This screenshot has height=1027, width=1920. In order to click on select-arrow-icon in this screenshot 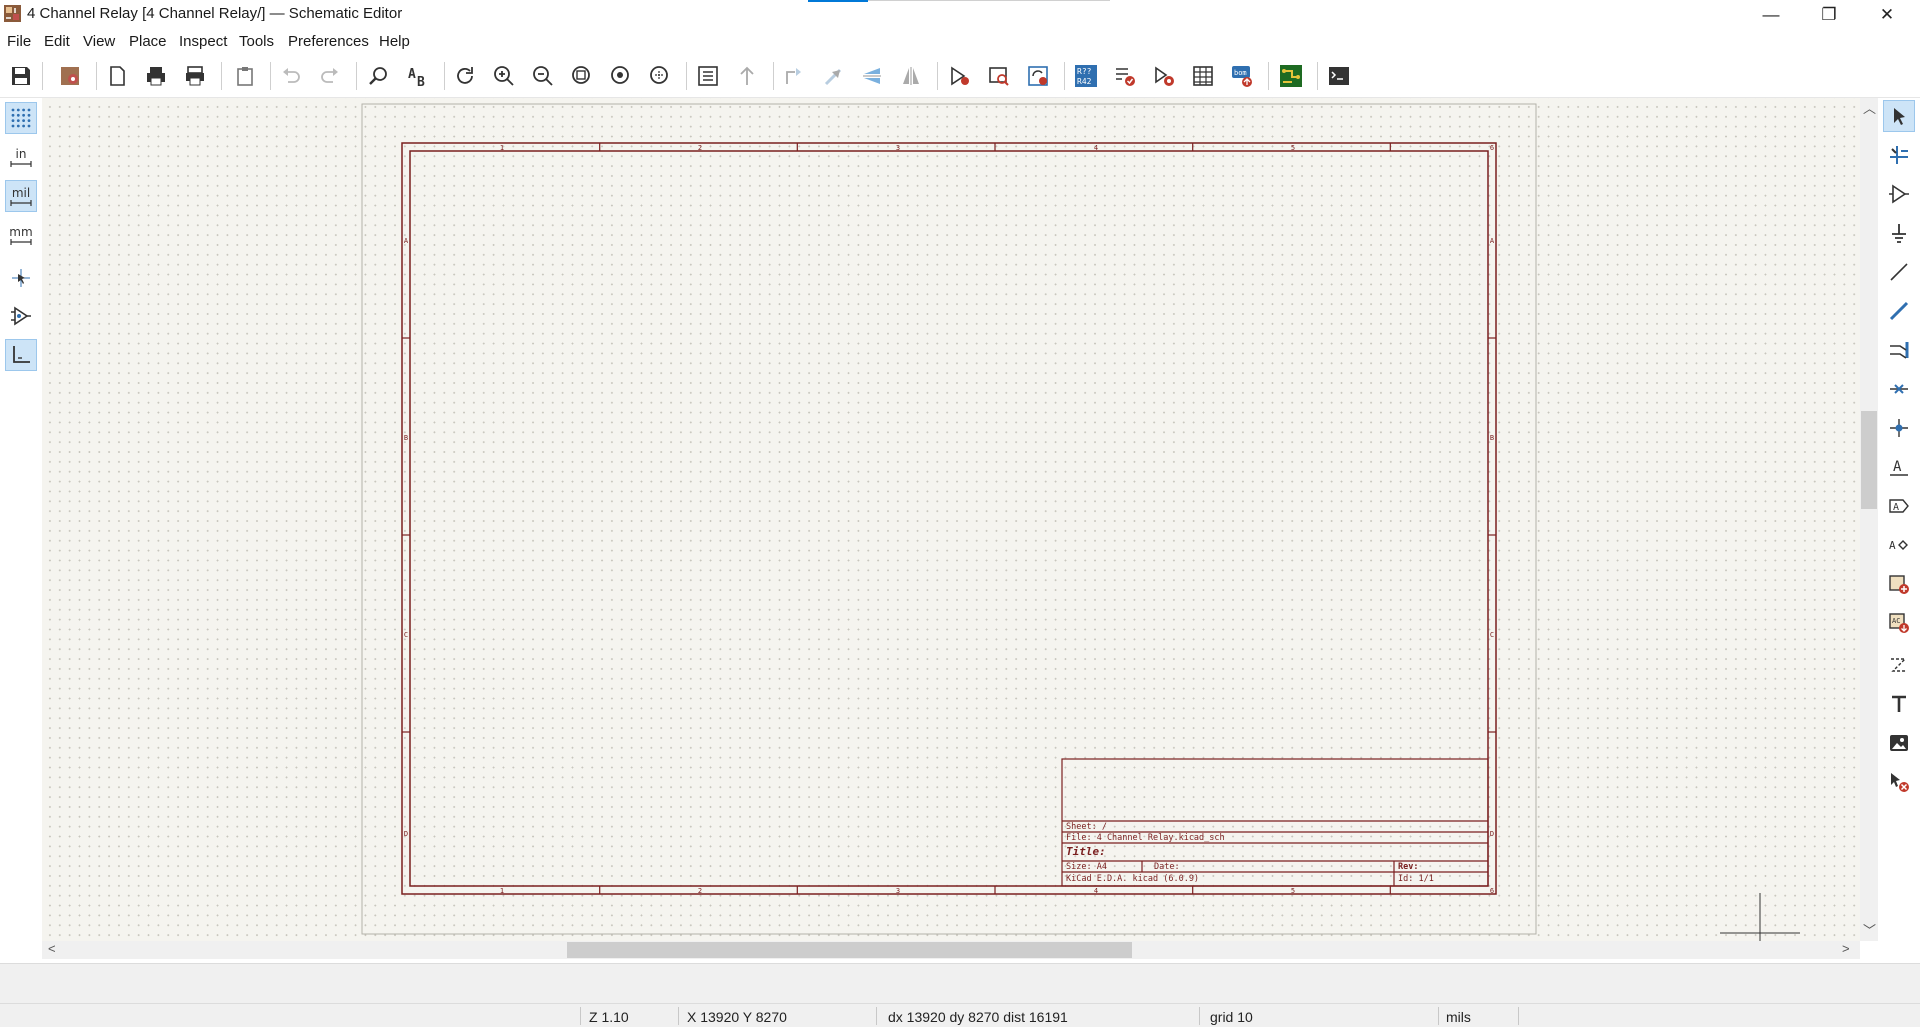, I will do `click(1899, 116)`.